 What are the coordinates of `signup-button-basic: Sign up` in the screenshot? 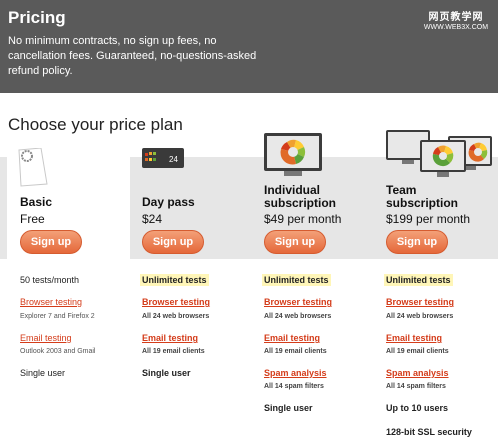 It's located at (51, 242).